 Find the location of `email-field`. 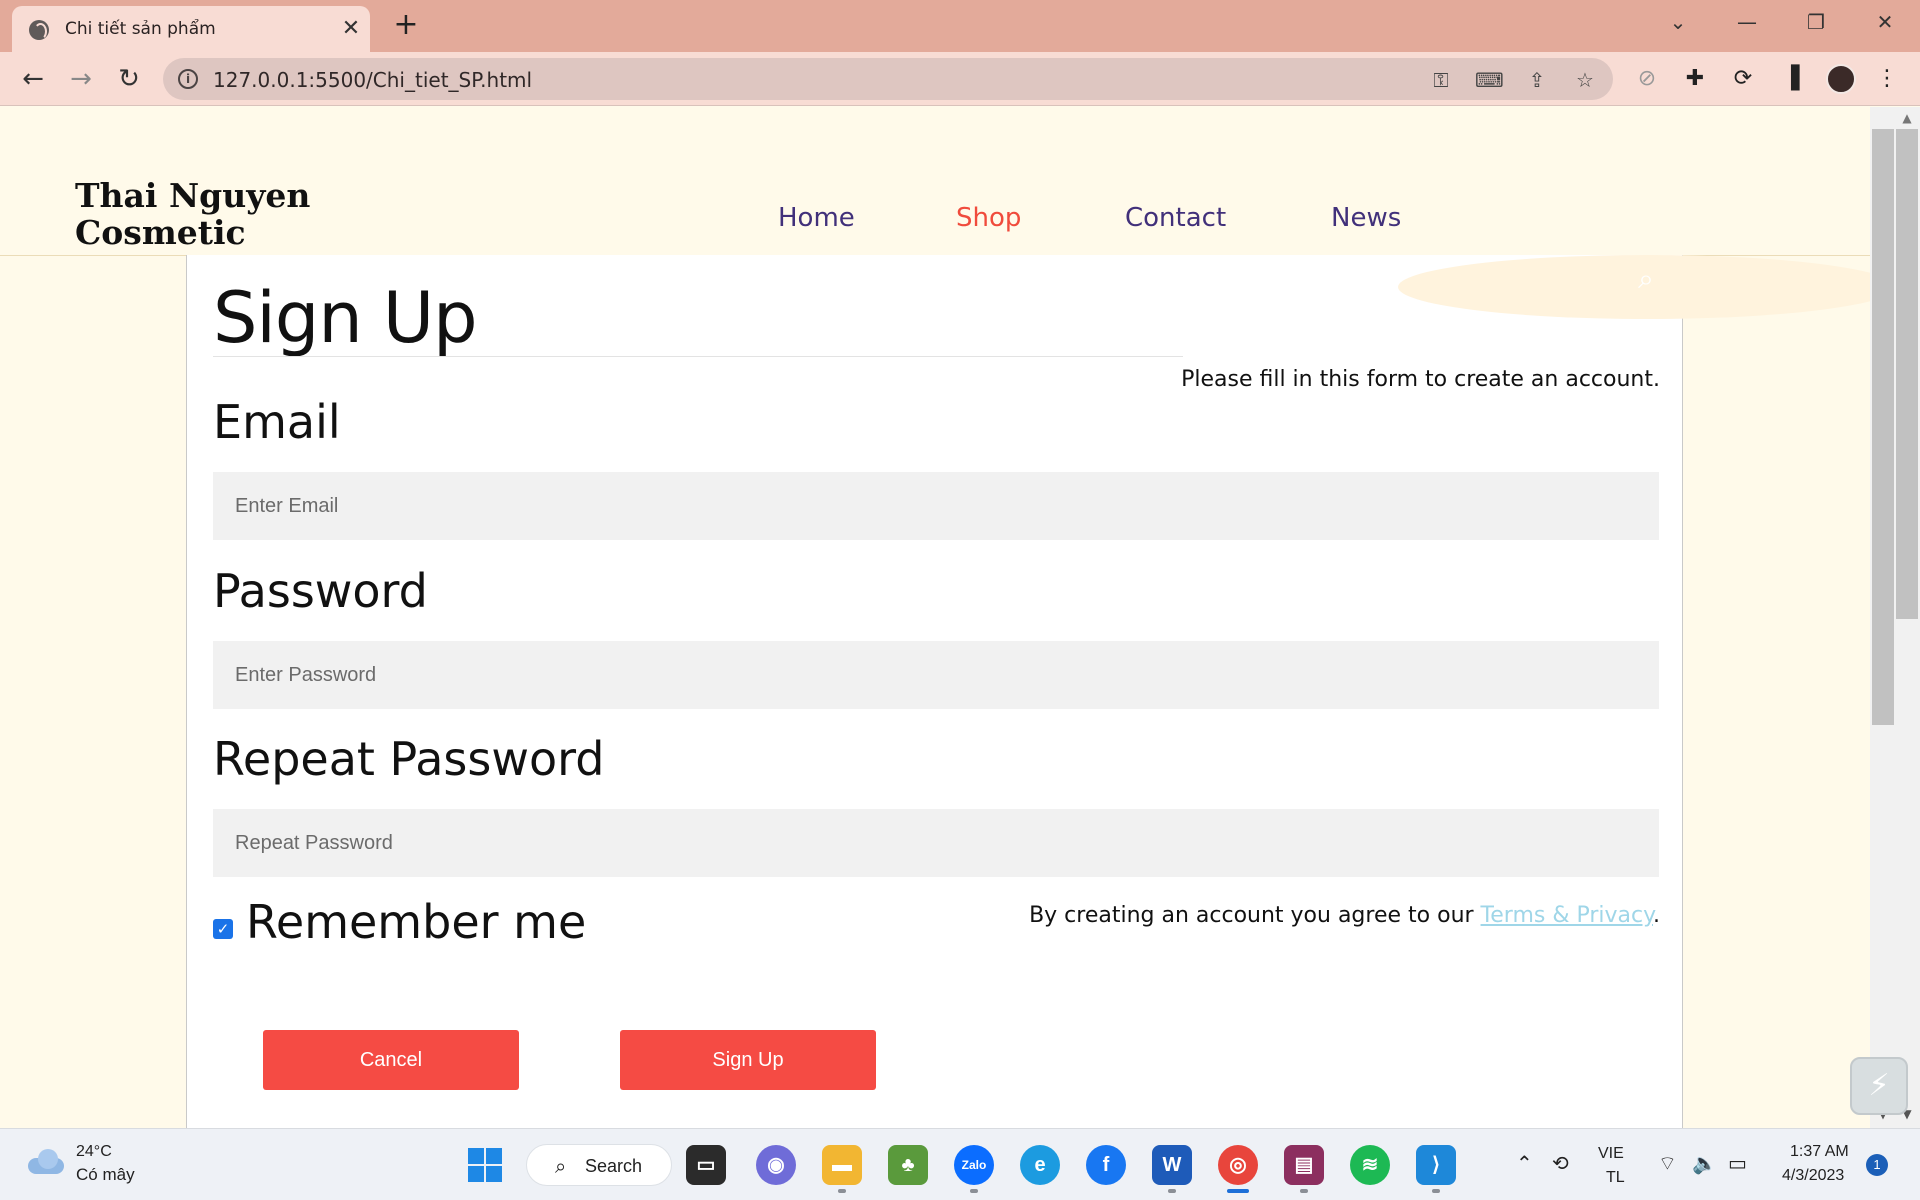

email-field is located at coordinates (936, 506).